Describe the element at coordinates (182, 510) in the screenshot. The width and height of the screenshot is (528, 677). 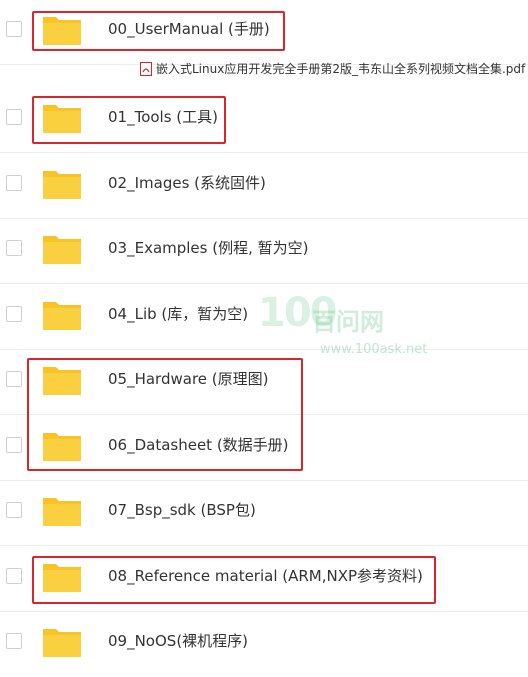
I see `folder-name: 07_Bsp_sdk (BSP包)` at that location.